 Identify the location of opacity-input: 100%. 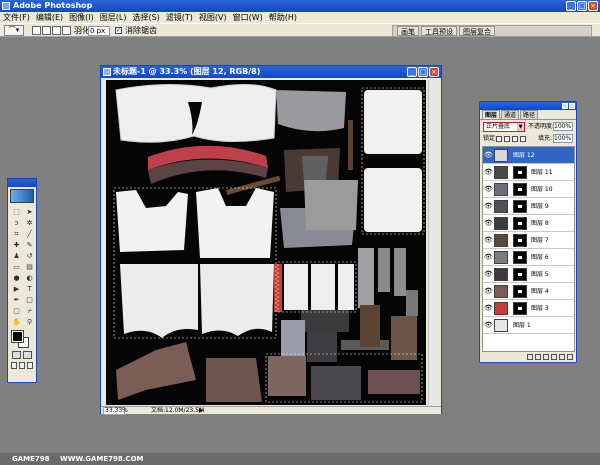
(563, 126).